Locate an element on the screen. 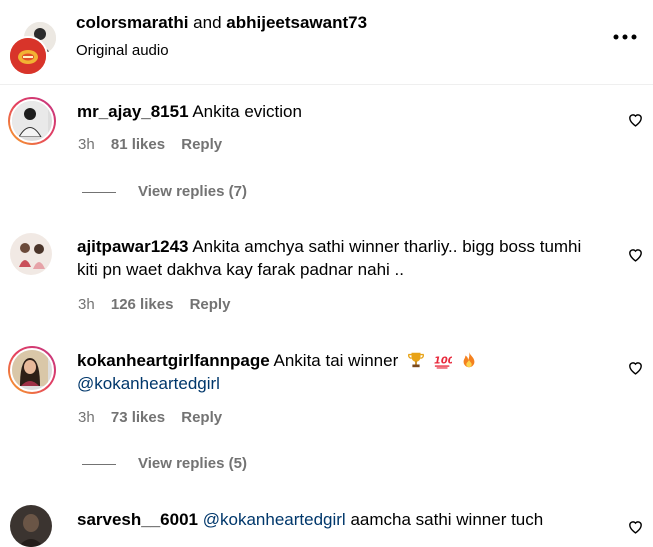 This screenshot has width=653, height=547. collab-avatars is located at coordinates (36, 48).